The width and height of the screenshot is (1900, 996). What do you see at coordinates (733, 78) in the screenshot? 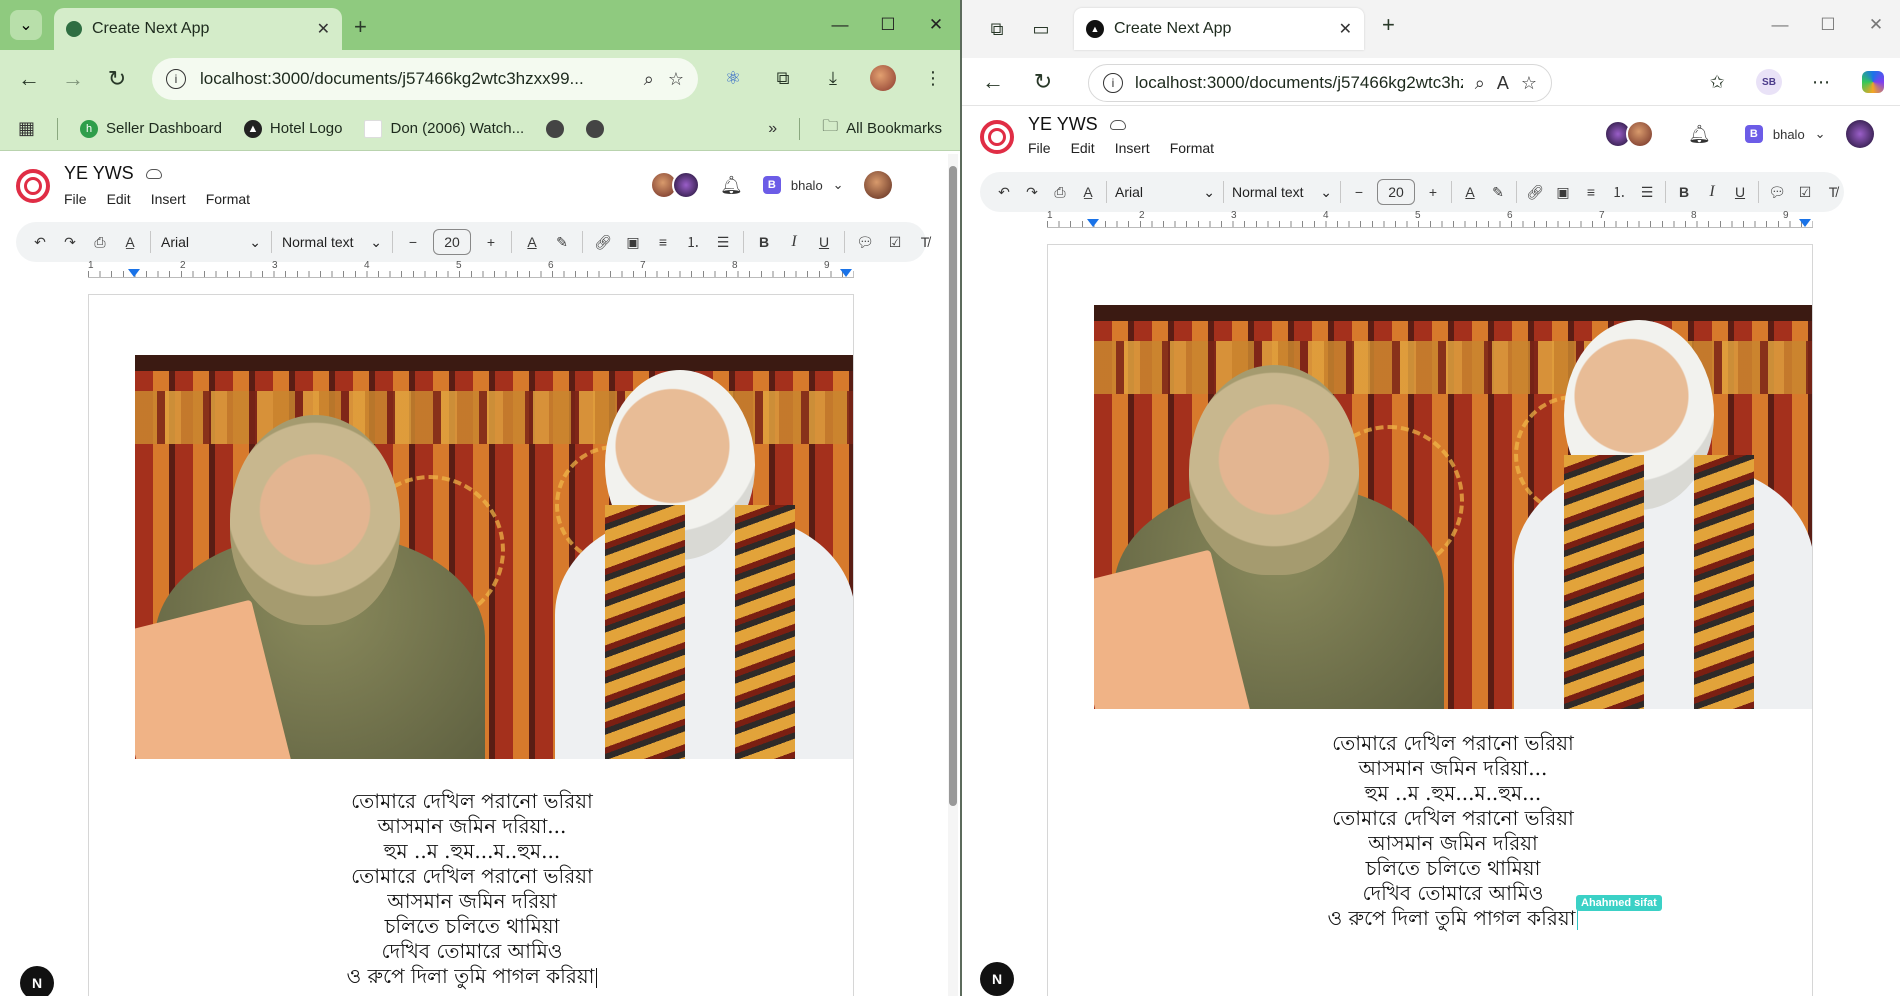
I see `react-devtools-icon: ⚛` at bounding box center [733, 78].